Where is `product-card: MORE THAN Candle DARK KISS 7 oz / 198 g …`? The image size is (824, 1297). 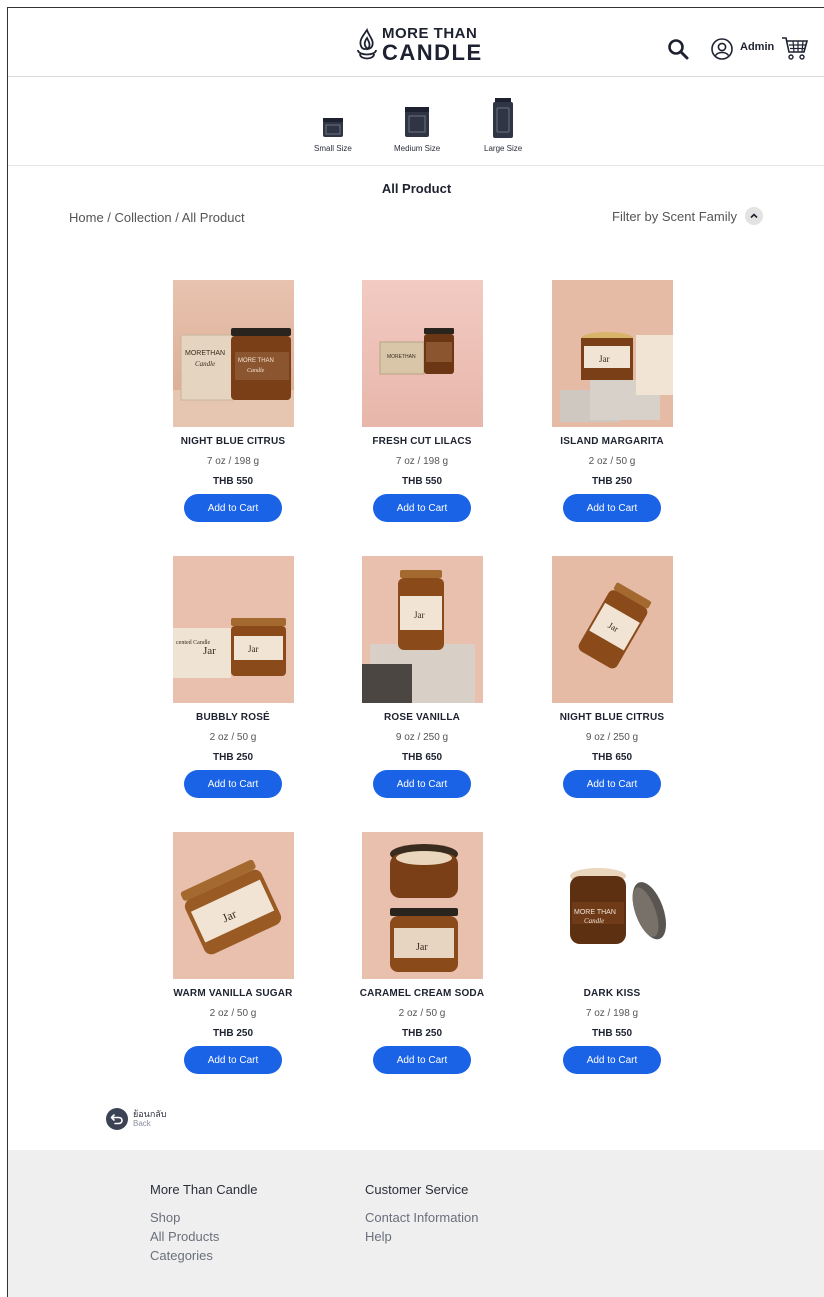
product-card: MORE THAN Candle DARK KISS 7 oz / 198 g … is located at coordinates (612, 953).